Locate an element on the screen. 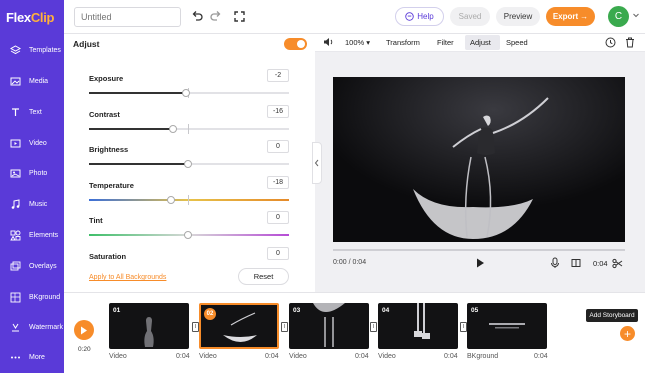 This screenshot has width=645, height=373. volume-icon is located at coordinates (328, 43).